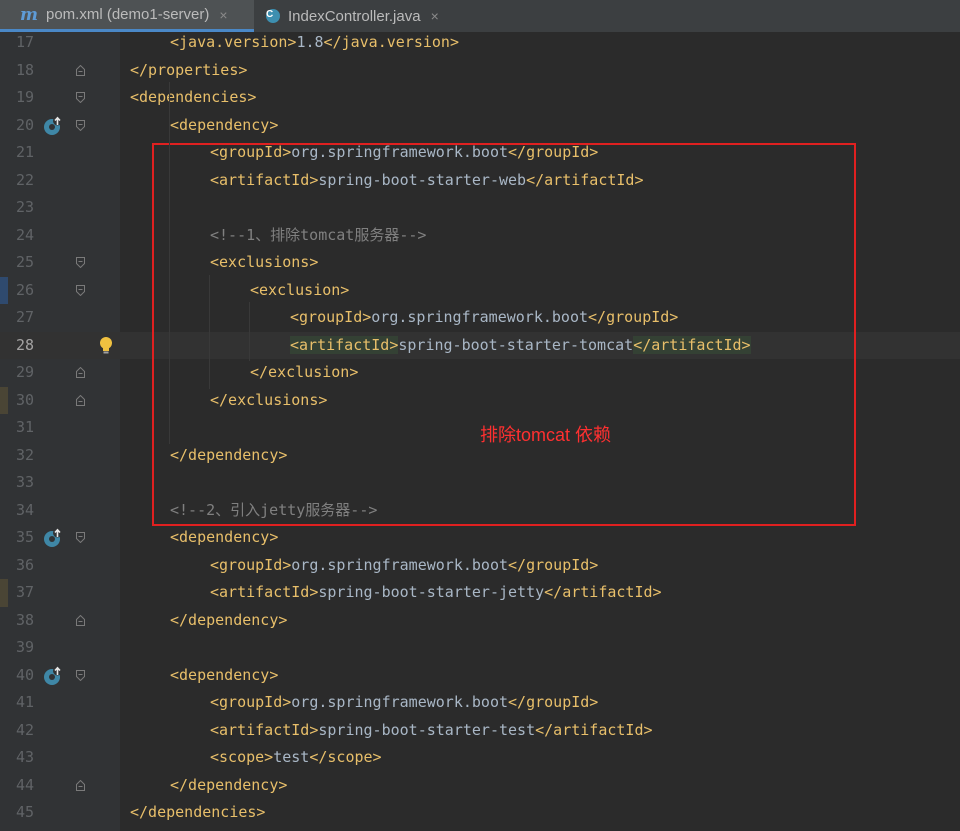 This screenshot has width=960, height=831. What do you see at coordinates (24, 124) in the screenshot?
I see `line-number: 20` at bounding box center [24, 124].